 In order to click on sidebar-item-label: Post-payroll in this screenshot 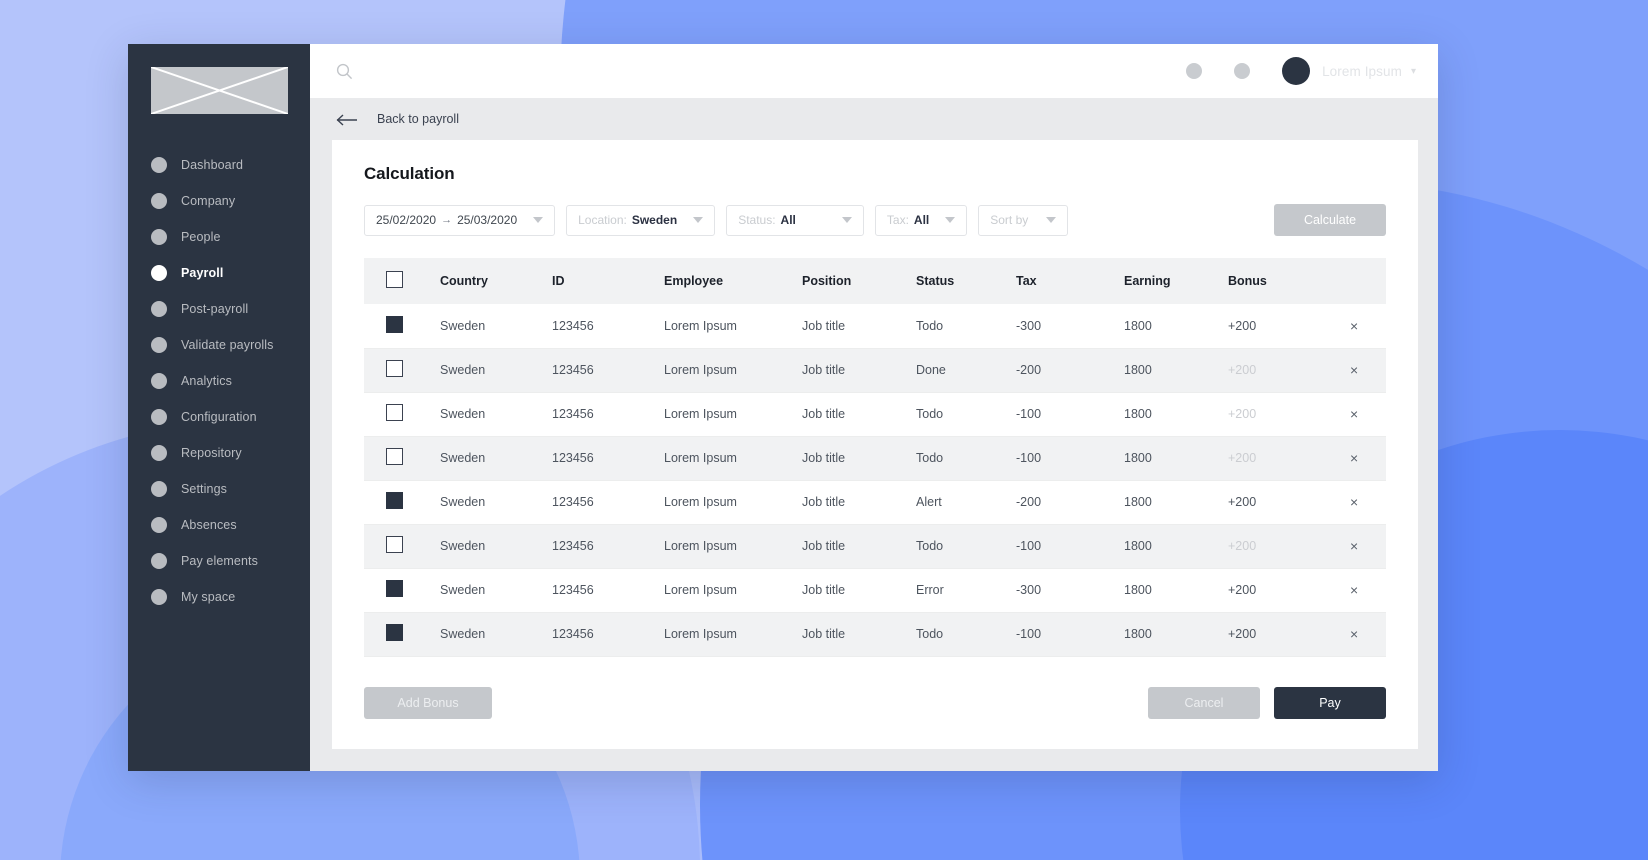, I will do `click(215, 309)`.